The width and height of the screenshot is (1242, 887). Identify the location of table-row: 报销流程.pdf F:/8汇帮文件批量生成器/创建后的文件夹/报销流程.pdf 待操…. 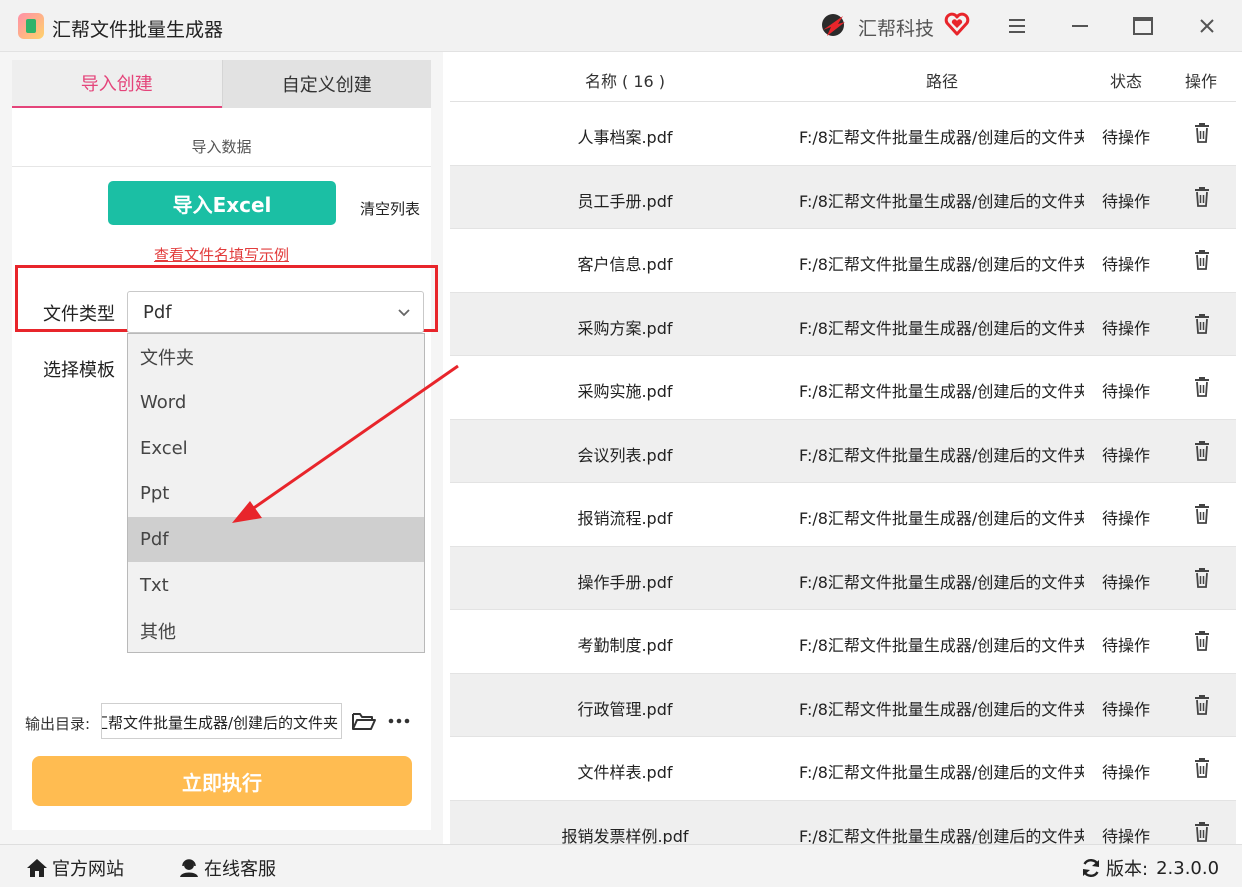
(843, 515).